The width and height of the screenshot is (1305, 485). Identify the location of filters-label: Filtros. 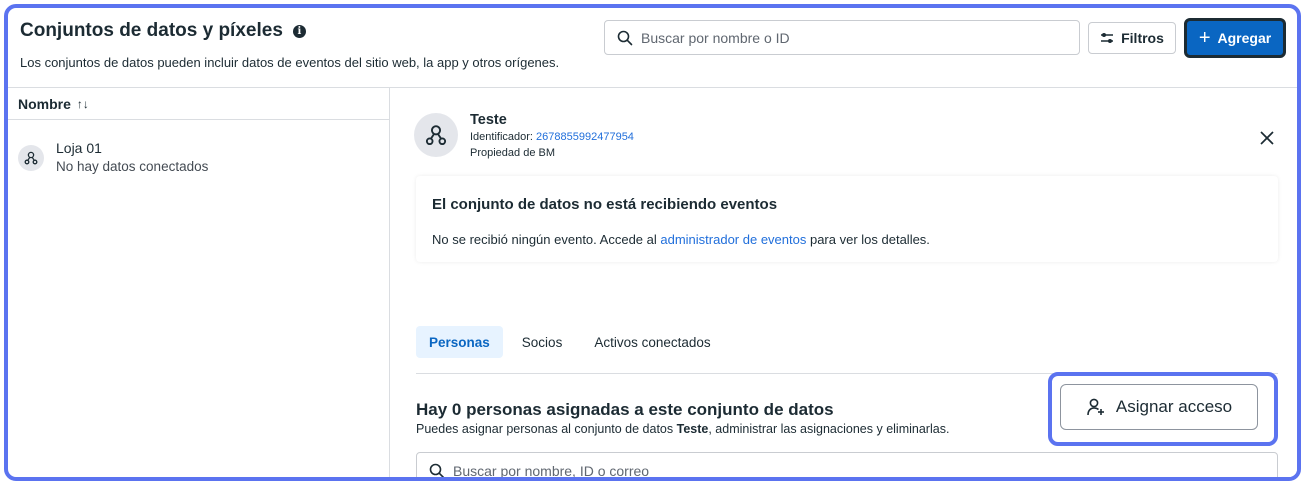
(1142, 38).